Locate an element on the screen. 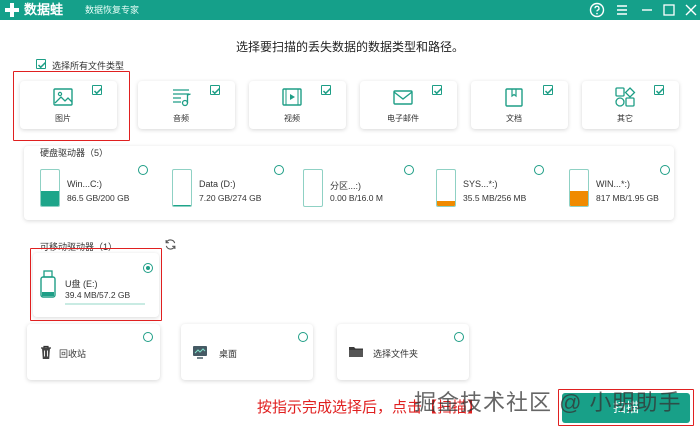  close-icon is located at coordinates (691, 10).